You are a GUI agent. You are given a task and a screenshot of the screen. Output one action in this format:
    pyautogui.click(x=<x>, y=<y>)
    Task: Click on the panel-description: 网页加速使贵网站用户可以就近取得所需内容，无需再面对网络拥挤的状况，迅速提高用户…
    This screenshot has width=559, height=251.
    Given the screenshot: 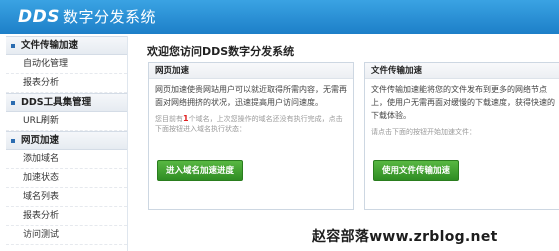 What is the action you would take?
    pyautogui.click(x=251, y=96)
    